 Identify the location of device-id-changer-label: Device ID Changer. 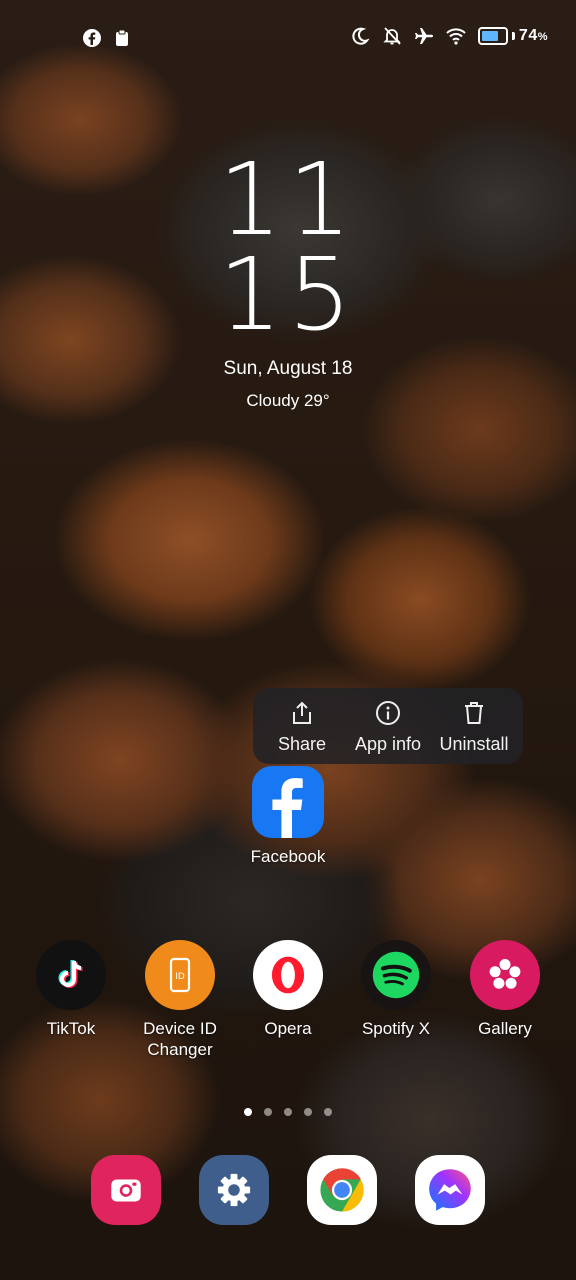
(180, 1039).